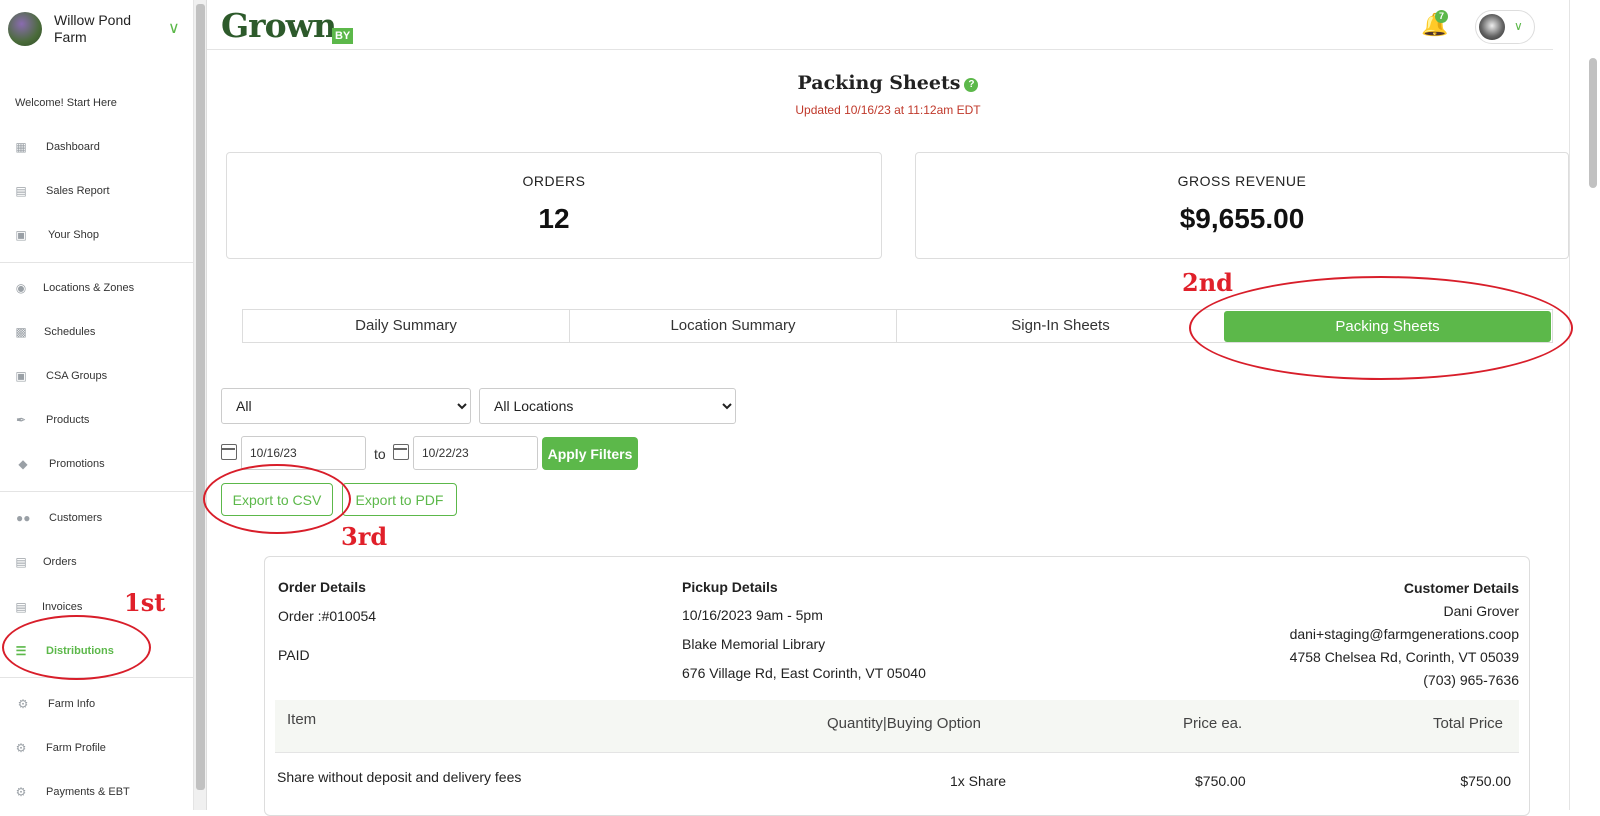 Image resolution: width=1600 pixels, height=816 pixels. What do you see at coordinates (971, 85) in the screenshot?
I see `help-icon: ?` at bounding box center [971, 85].